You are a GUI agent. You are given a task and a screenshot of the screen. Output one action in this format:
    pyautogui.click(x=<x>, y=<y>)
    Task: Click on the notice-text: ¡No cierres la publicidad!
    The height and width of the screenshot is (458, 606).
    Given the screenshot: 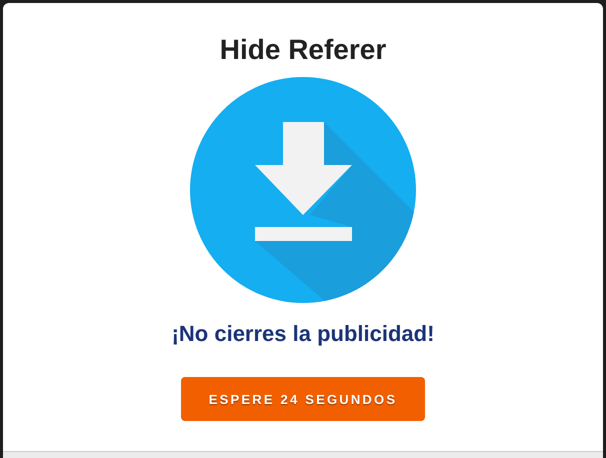 What is the action you would take?
    pyautogui.click(x=303, y=334)
    